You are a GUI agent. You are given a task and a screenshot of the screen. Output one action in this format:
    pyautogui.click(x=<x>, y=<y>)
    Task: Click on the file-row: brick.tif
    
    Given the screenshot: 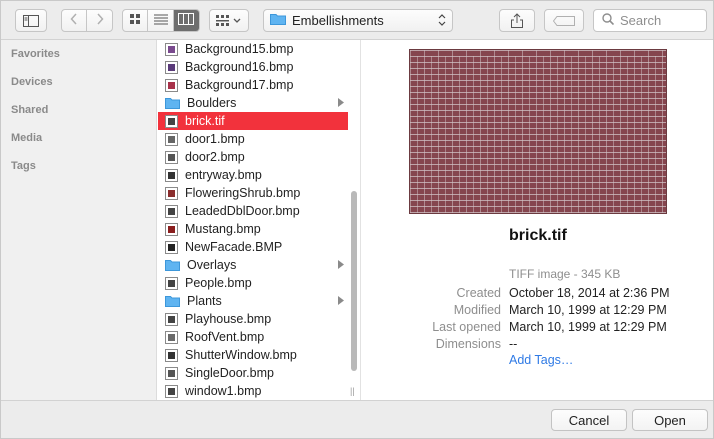 What is the action you would take?
    pyautogui.click(x=253, y=121)
    